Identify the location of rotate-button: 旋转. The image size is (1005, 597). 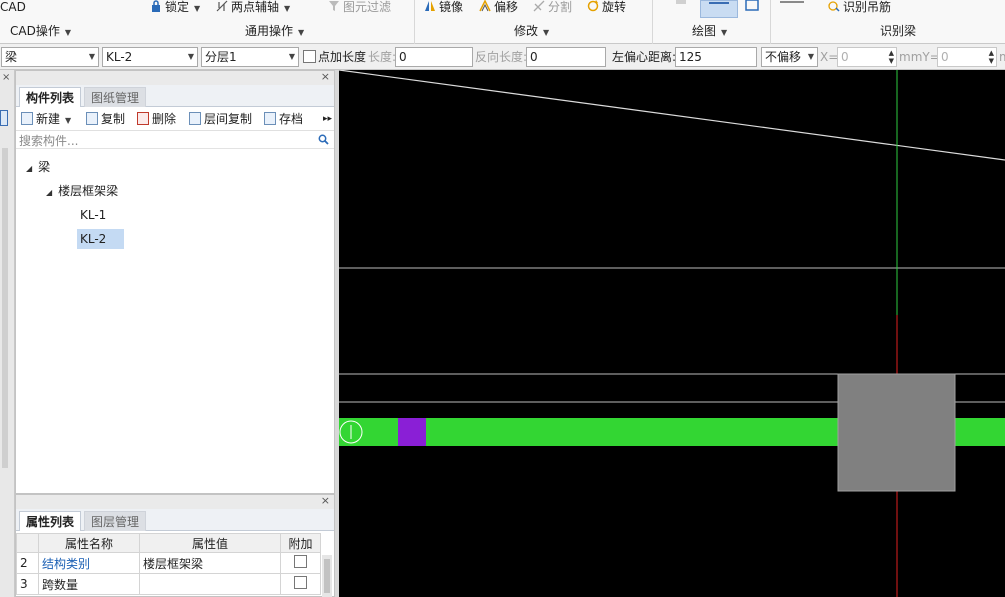
(606, 7).